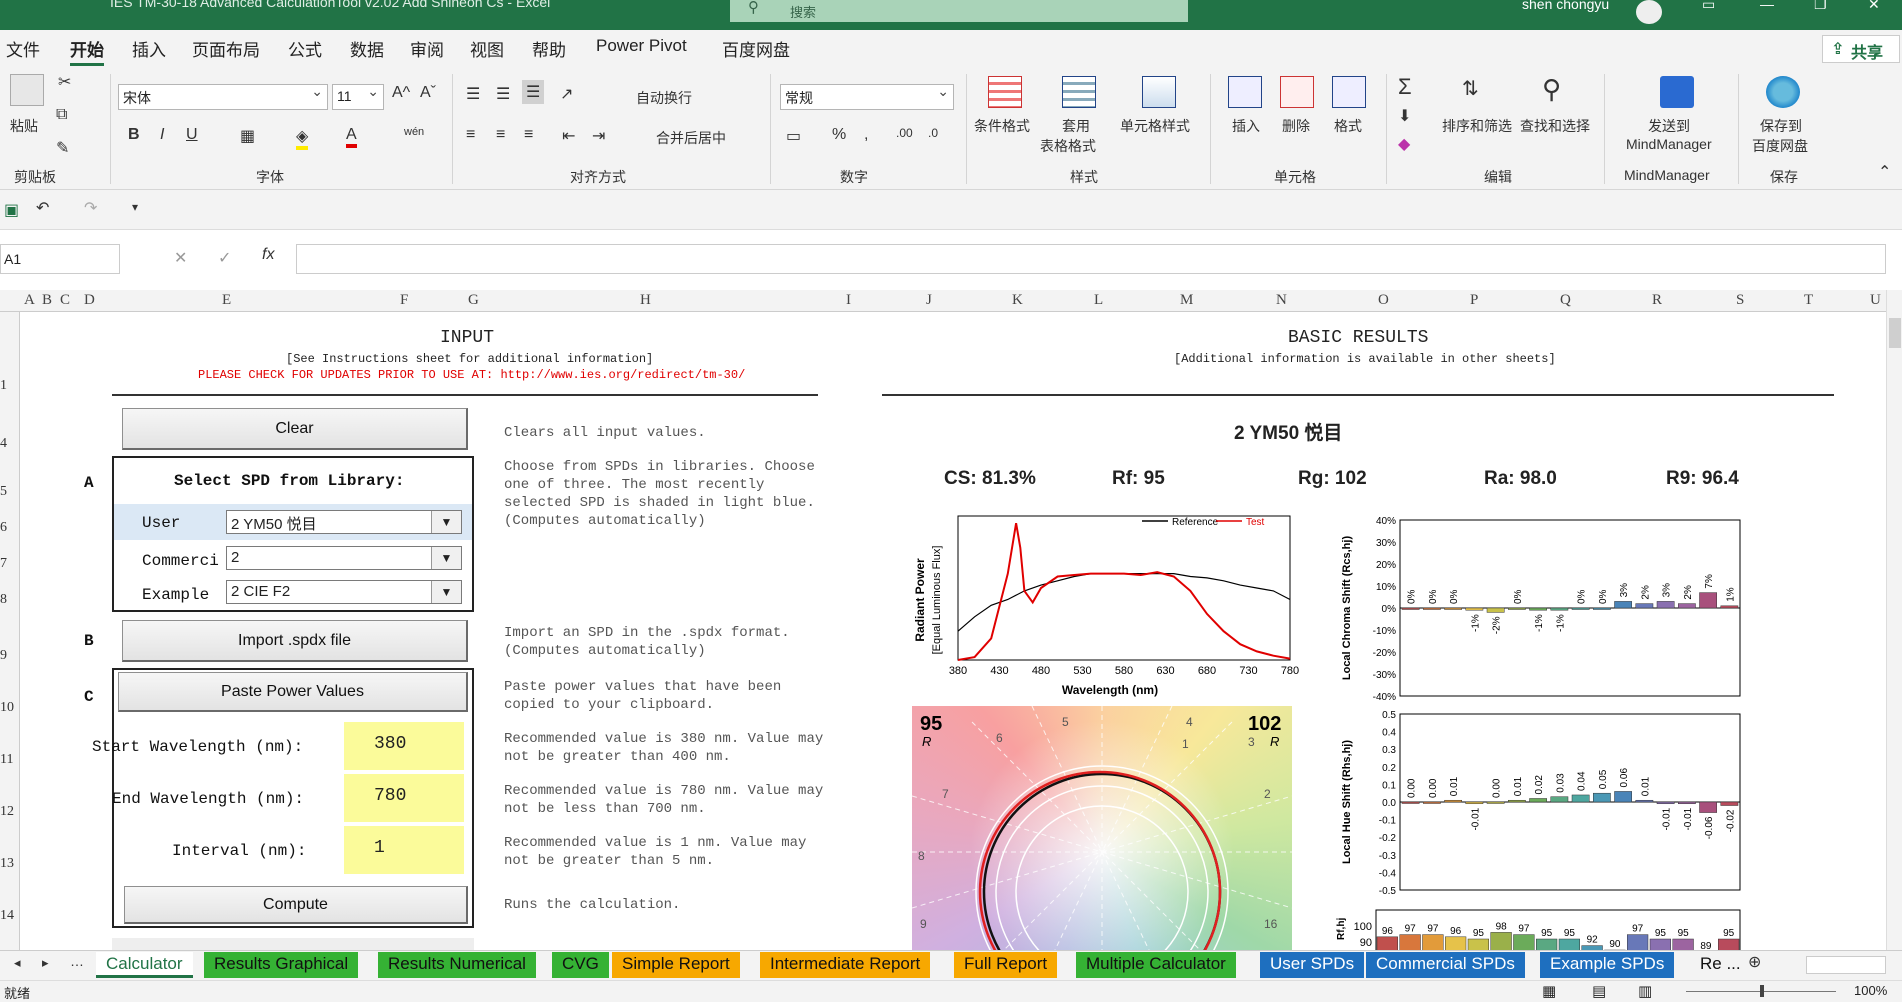  What do you see at coordinates (1549, 991) in the screenshot?
I see `normal-view-icon: ▦` at bounding box center [1549, 991].